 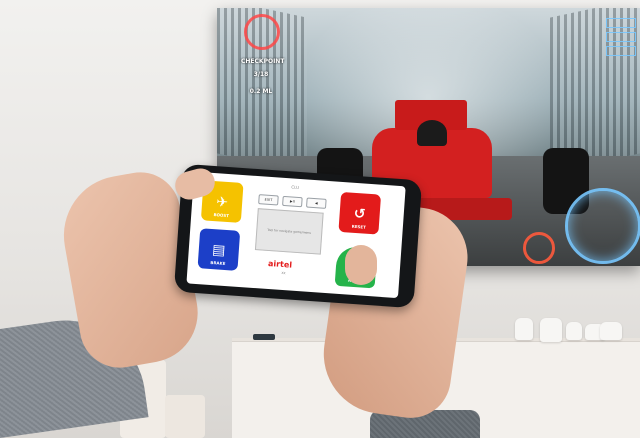 I want to click on dark-cup, so click(x=264, y=337).